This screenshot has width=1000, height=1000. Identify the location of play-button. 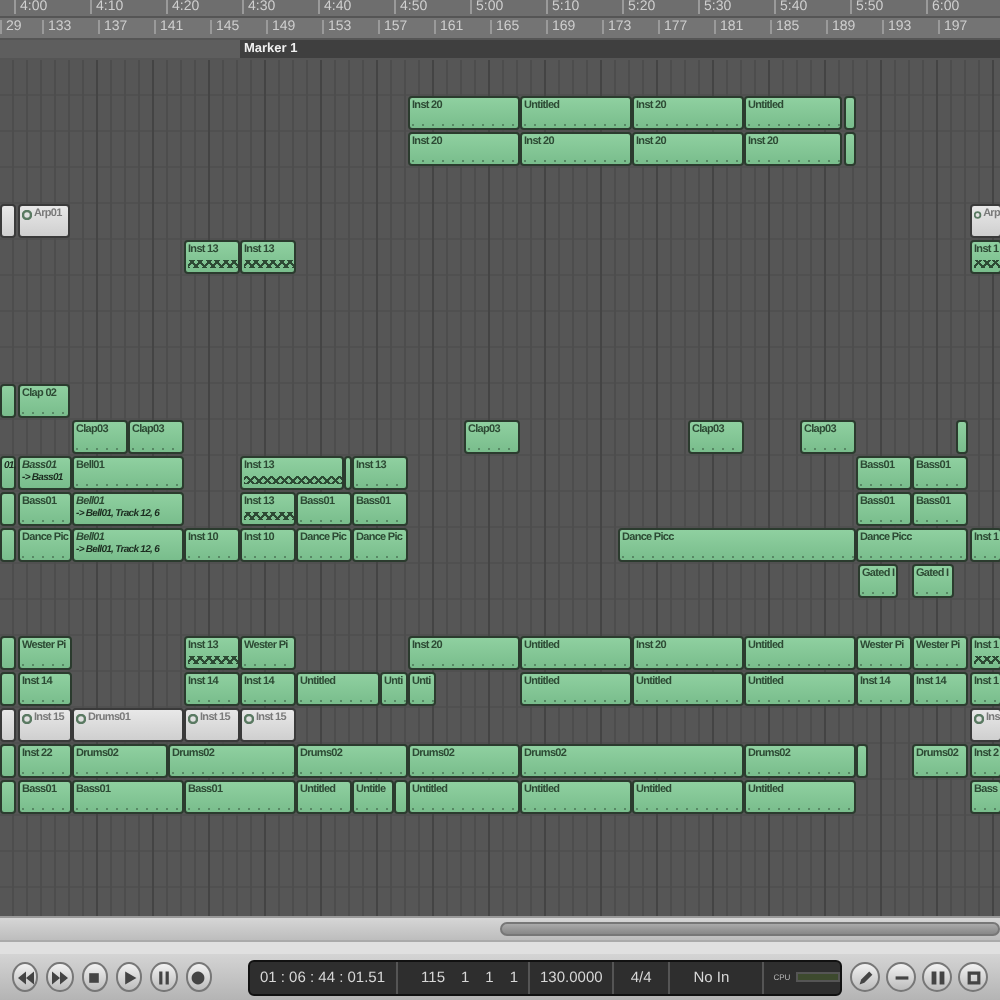
(129, 977).